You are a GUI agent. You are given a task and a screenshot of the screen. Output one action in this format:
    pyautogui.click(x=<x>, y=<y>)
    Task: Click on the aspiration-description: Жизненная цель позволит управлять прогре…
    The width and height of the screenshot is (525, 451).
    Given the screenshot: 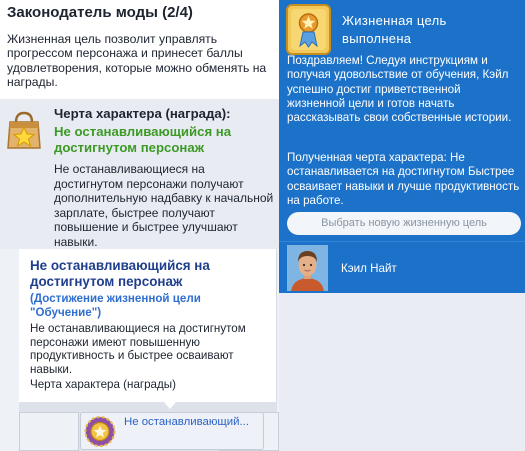 What is the action you would take?
    pyautogui.click(x=137, y=61)
    